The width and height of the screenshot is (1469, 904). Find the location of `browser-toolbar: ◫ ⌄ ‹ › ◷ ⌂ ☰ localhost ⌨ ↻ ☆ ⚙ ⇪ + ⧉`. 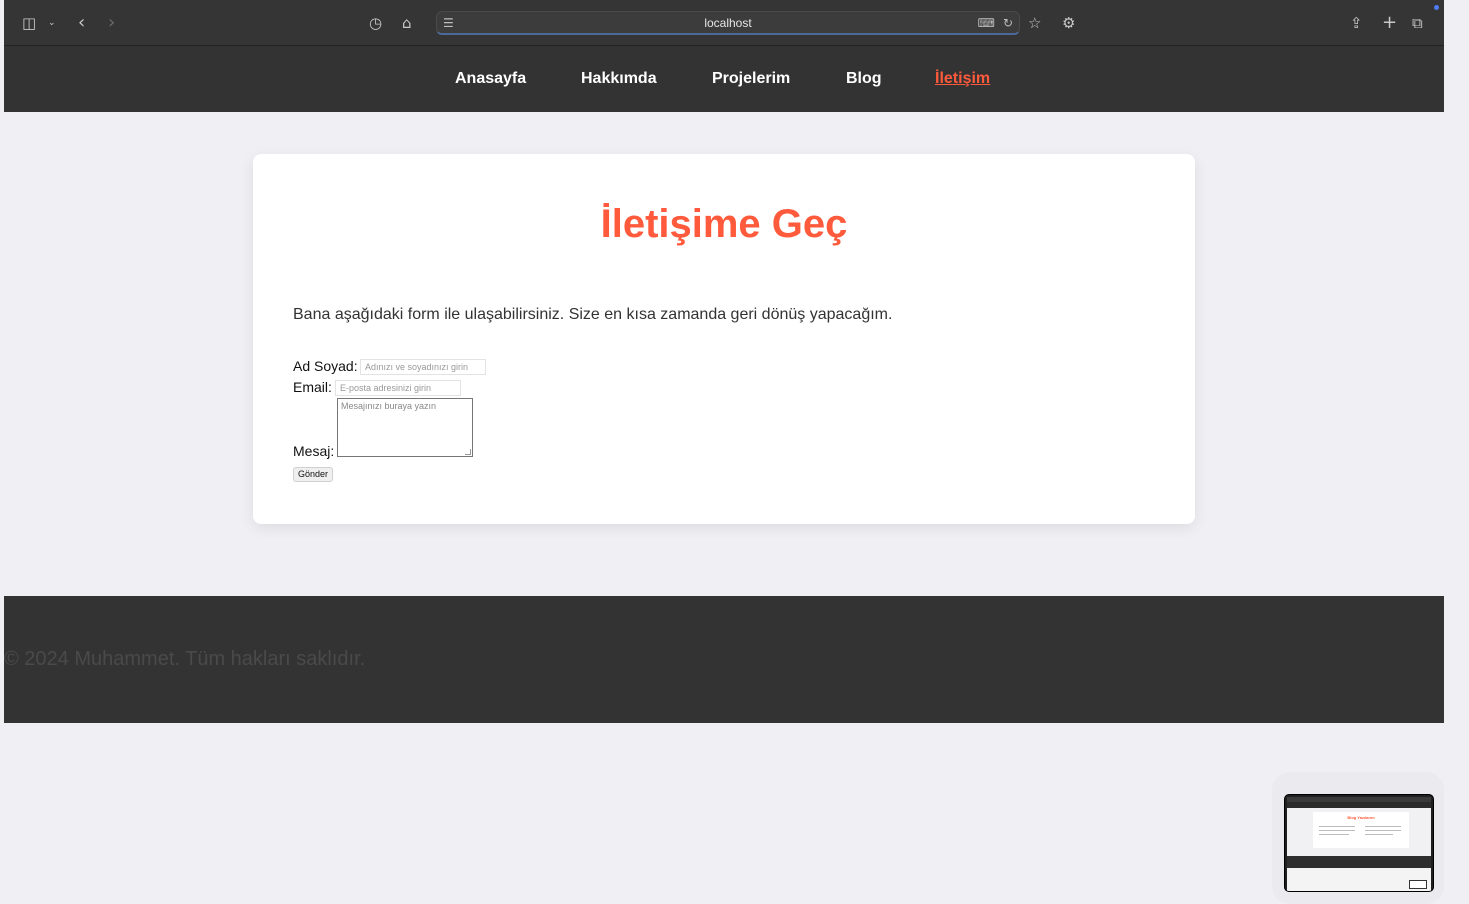

browser-toolbar: ◫ ⌄ ‹ › ◷ ⌂ ☰ localhost ⌨ ↻ ☆ ⚙ ⇪ + ⧉ is located at coordinates (724, 23).